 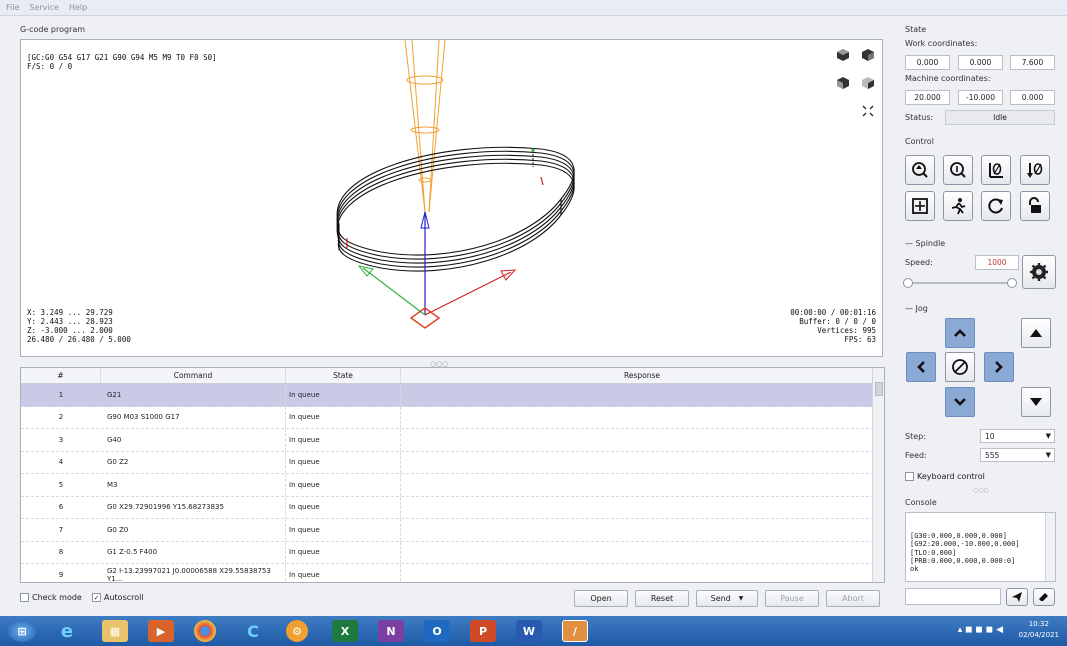 I want to click on tray-icons: ▴ ◼ ◼ ◼ ◀, so click(x=980, y=630).